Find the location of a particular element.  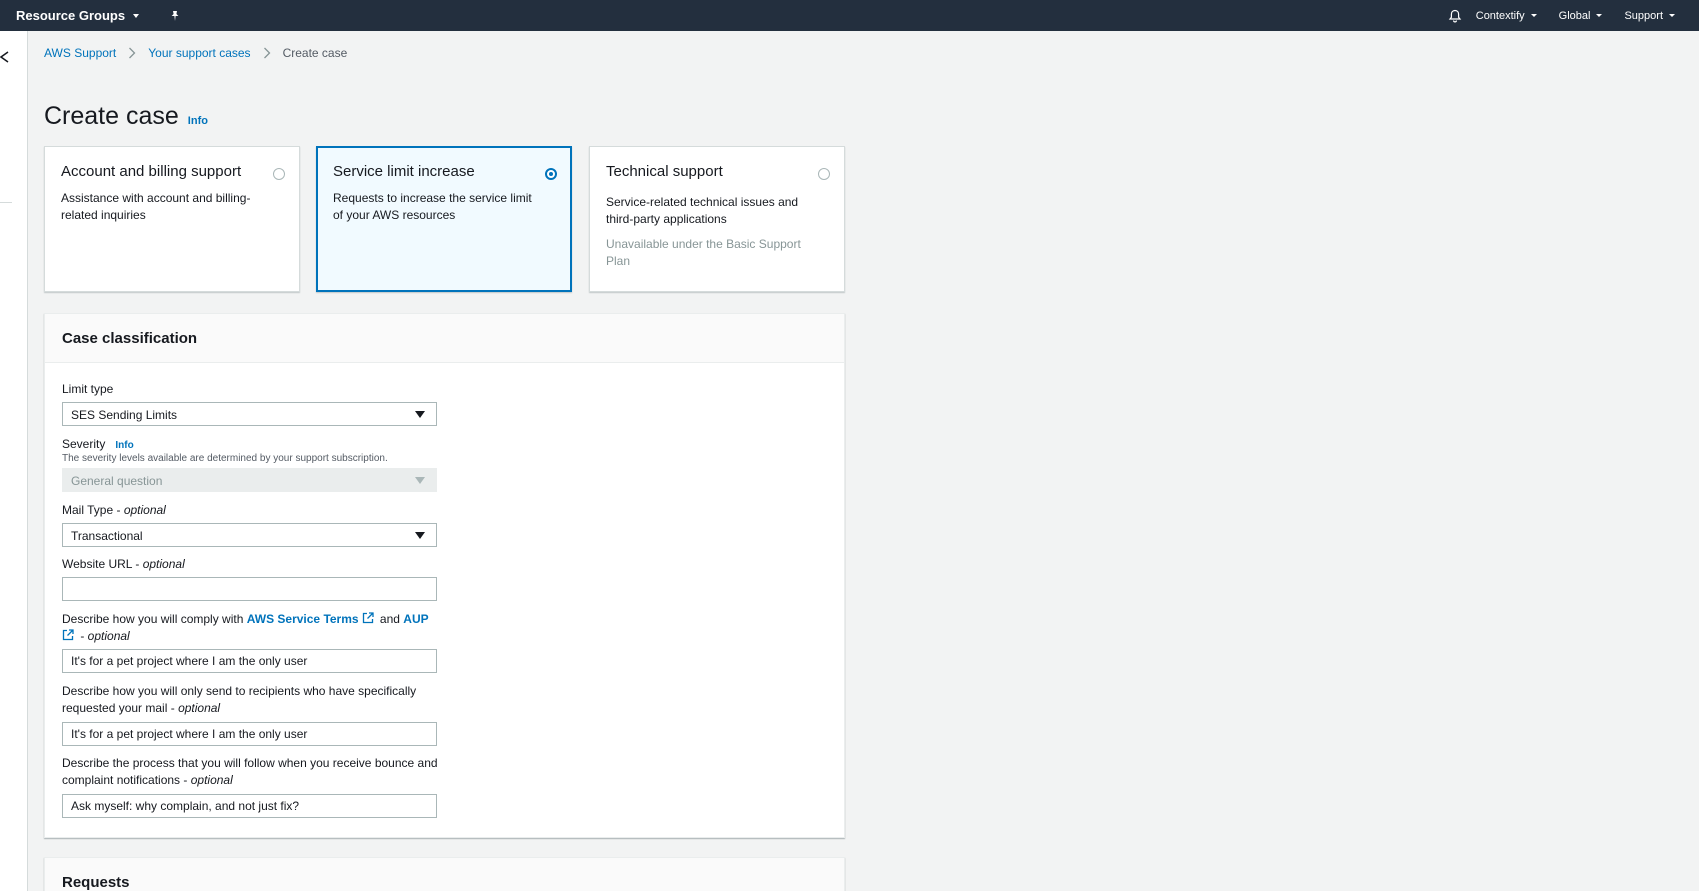

comply-and-text: and is located at coordinates (390, 619).